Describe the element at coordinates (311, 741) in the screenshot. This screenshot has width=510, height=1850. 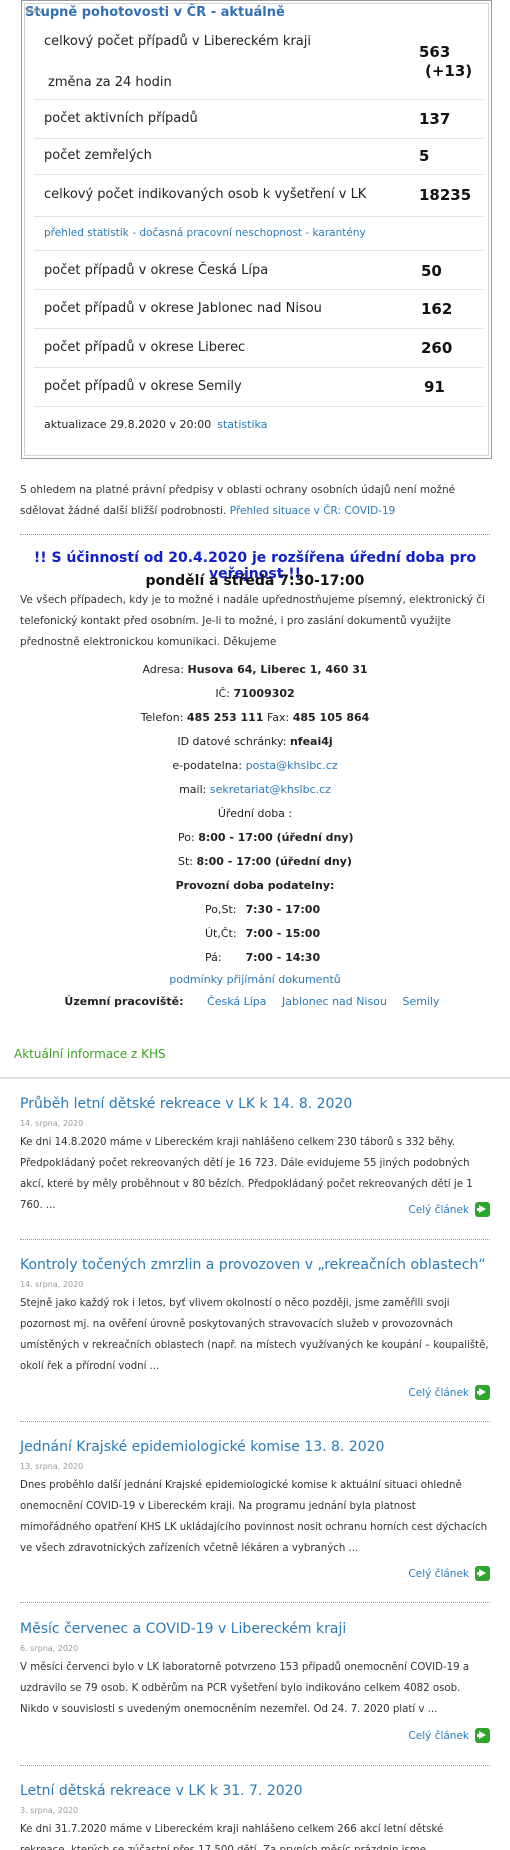
I see `databox-value: nfeai4j` at that location.